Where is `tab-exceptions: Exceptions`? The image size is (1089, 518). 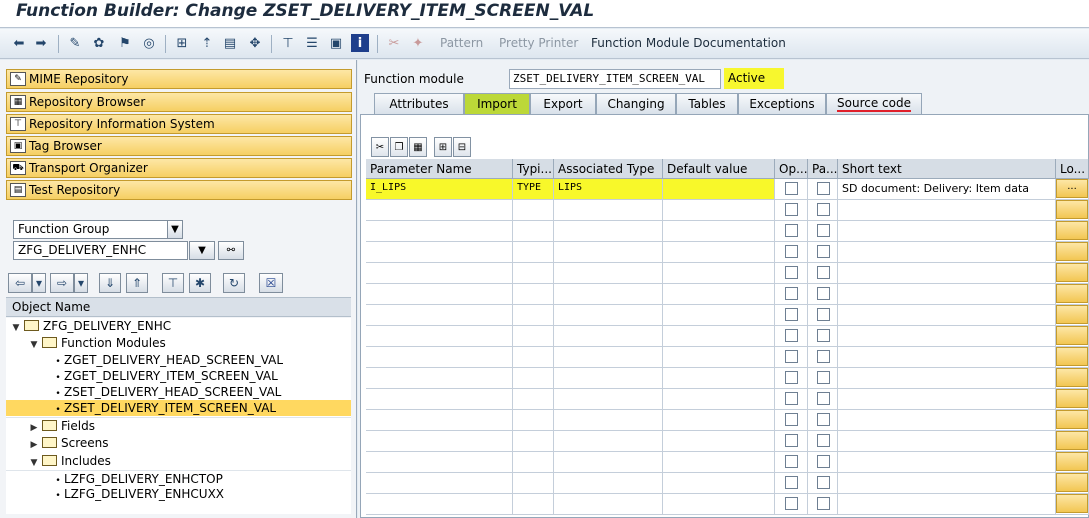 tab-exceptions: Exceptions is located at coordinates (782, 103).